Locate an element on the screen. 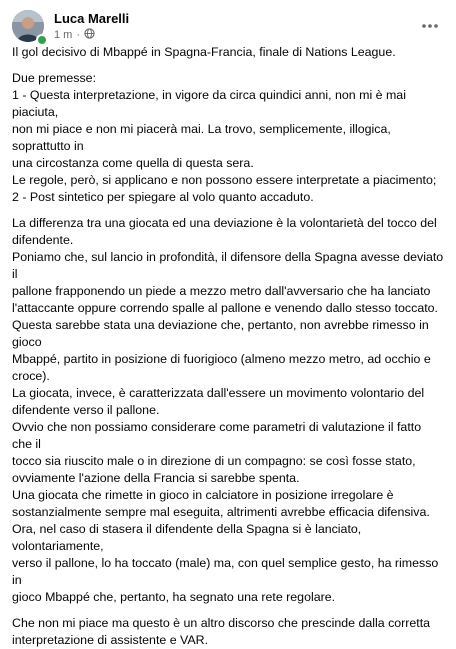 This screenshot has height=649, width=456. globe-icon is located at coordinates (89, 35).